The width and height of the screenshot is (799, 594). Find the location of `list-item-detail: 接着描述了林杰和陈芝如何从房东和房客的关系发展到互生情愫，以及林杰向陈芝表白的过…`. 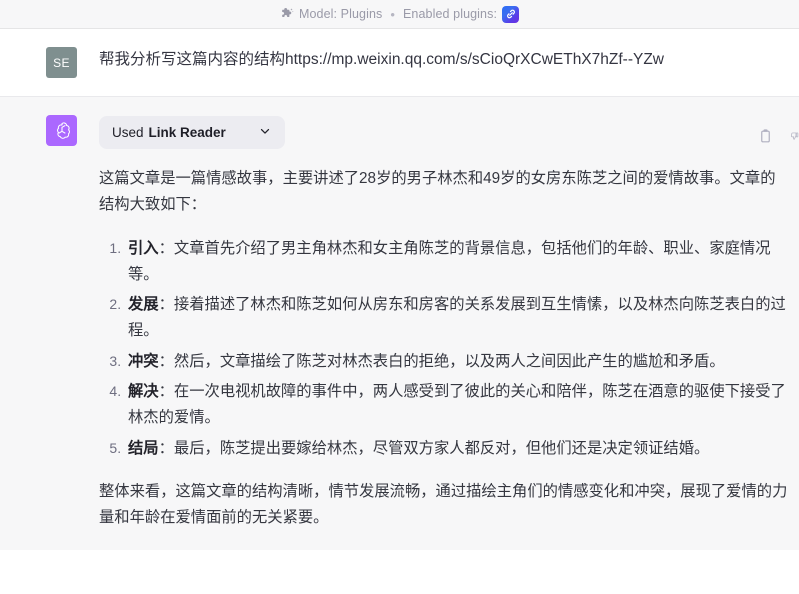

list-item-detail: 接着描述了林杰和陈芝如何从房东和房客的关系发展到互生情愫，以及林杰向陈芝表白的过… is located at coordinates (457, 318).